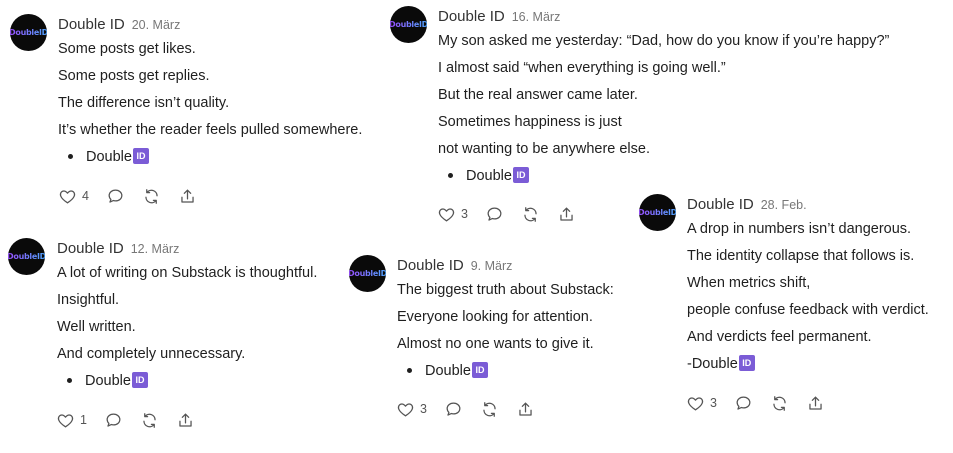 The image size is (953, 453). I want to click on post-line: Insightful., so click(88, 300).